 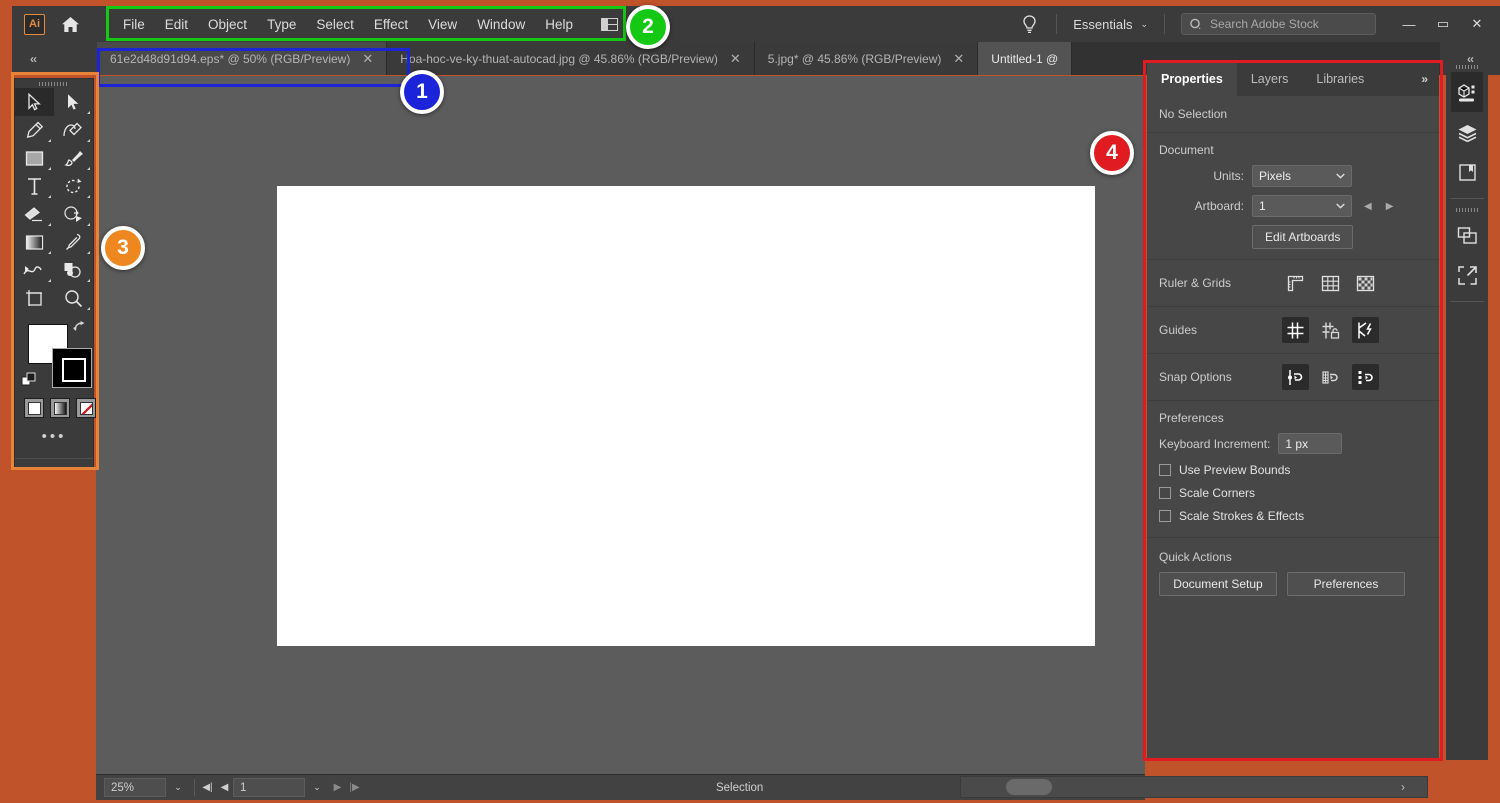 What do you see at coordinates (1467, 172) in the screenshot?
I see `libraries-rail-icon` at bounding box center [1467, 172].